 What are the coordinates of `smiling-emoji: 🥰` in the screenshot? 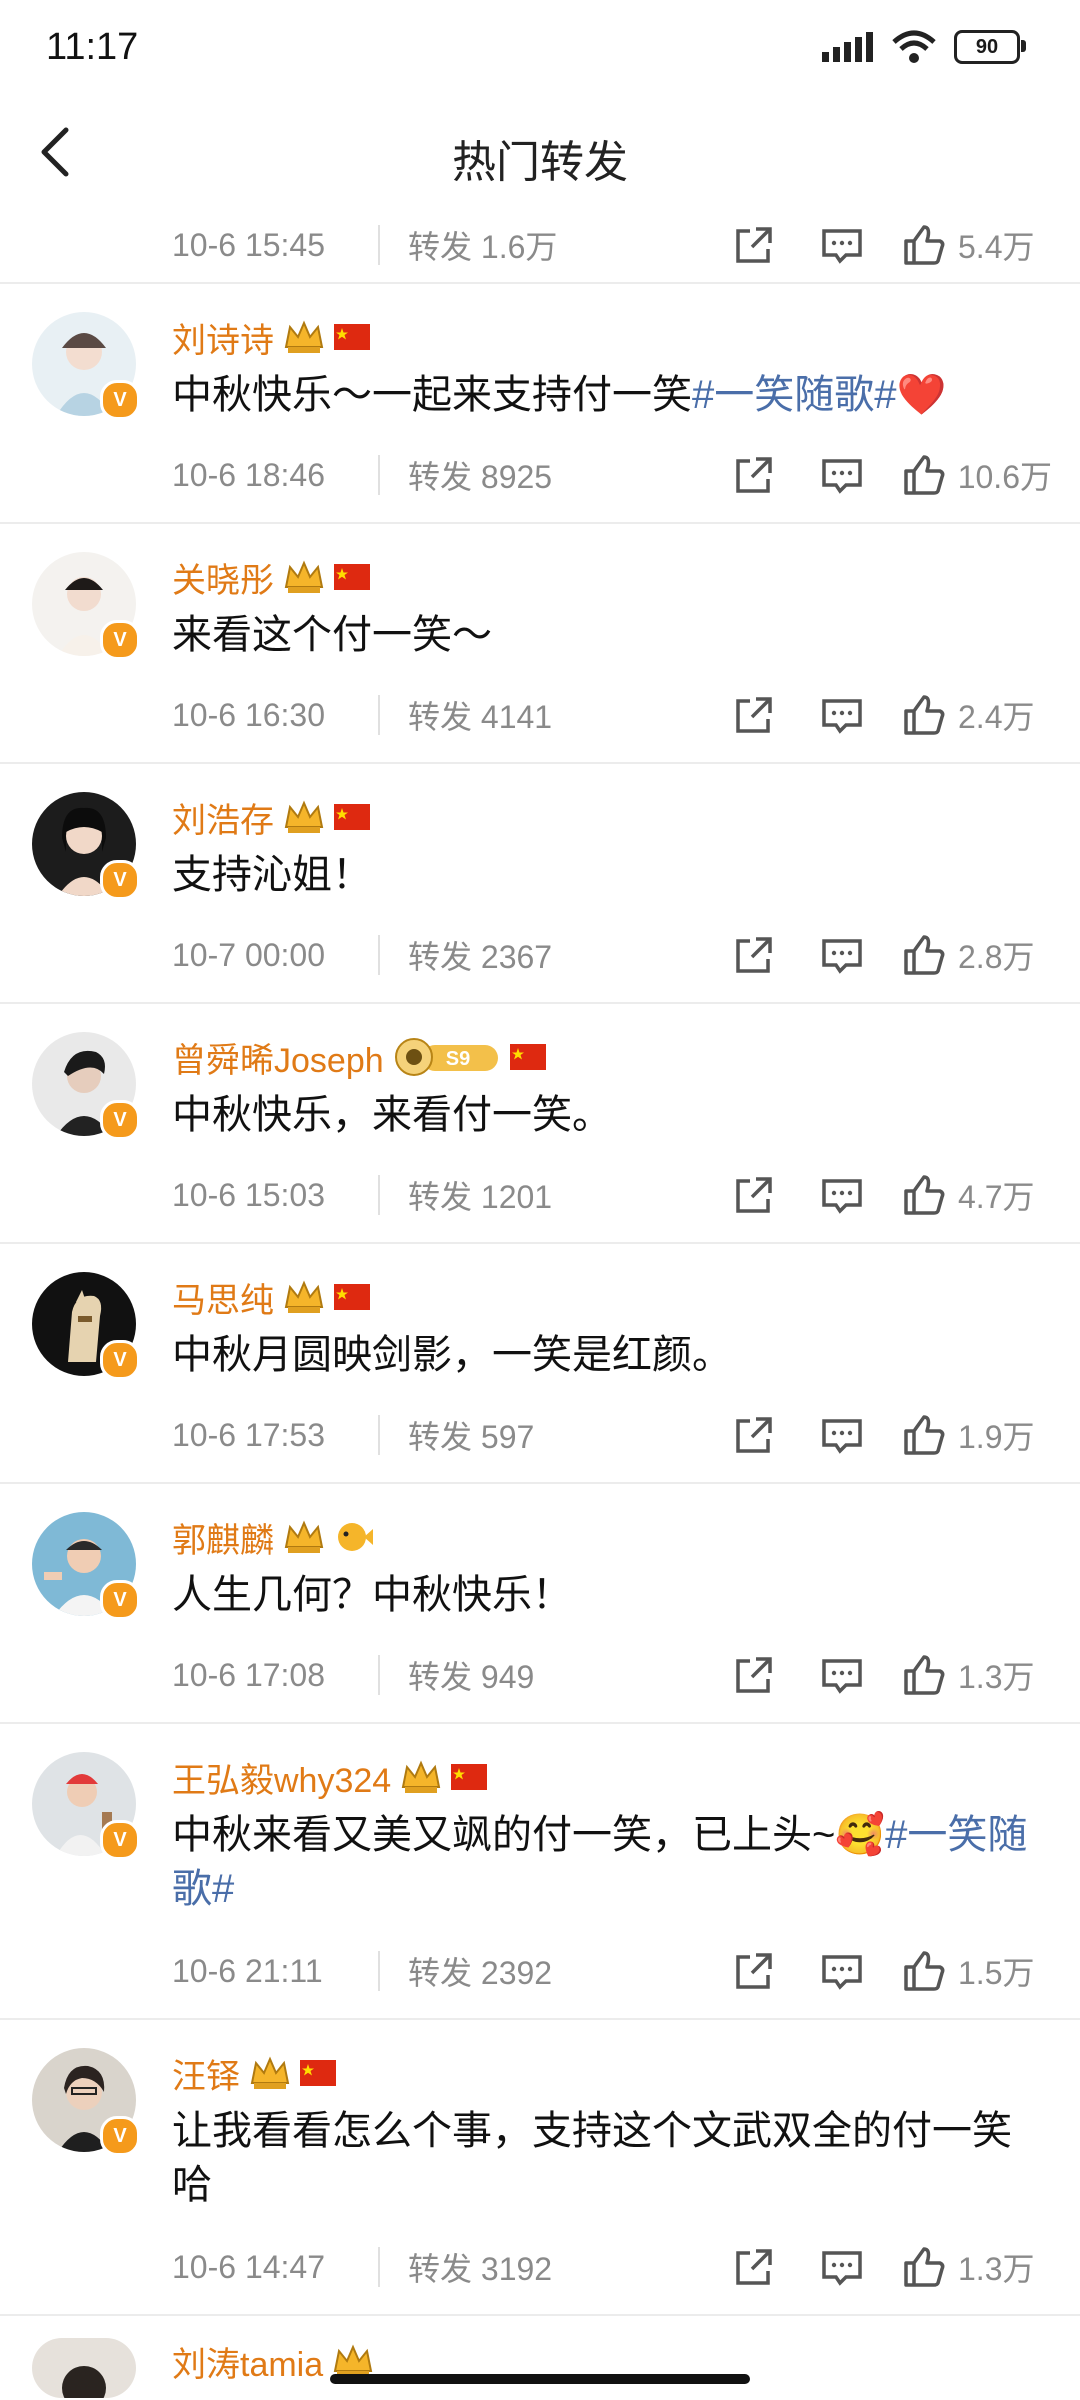 It's located at (860, 1835).